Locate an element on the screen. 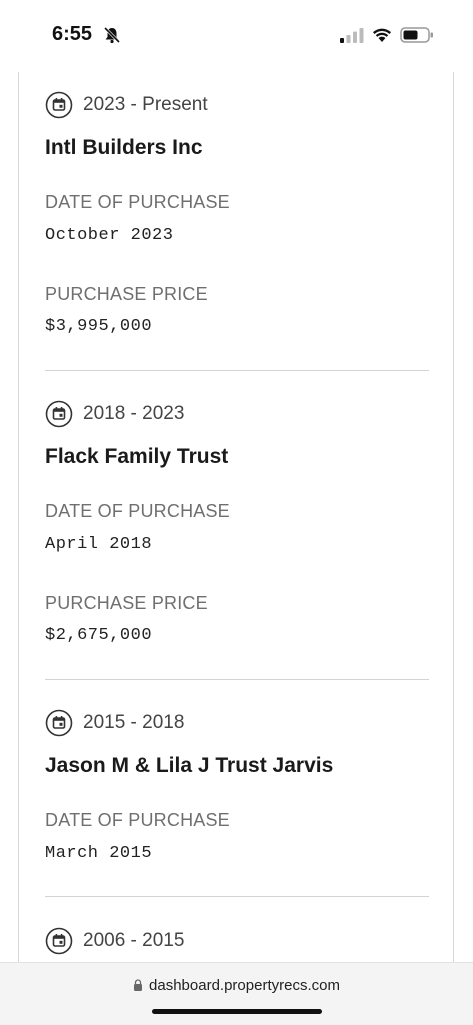 This screenshot has width=473, height=1025. browser-address-bar: dashboard.propertyrecs.com is located at coordinates (236, 993).